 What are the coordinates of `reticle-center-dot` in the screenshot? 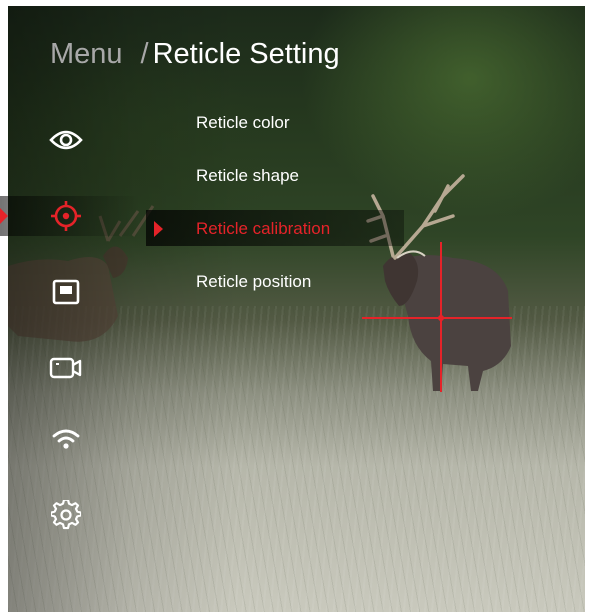 It's located at (441, 318).